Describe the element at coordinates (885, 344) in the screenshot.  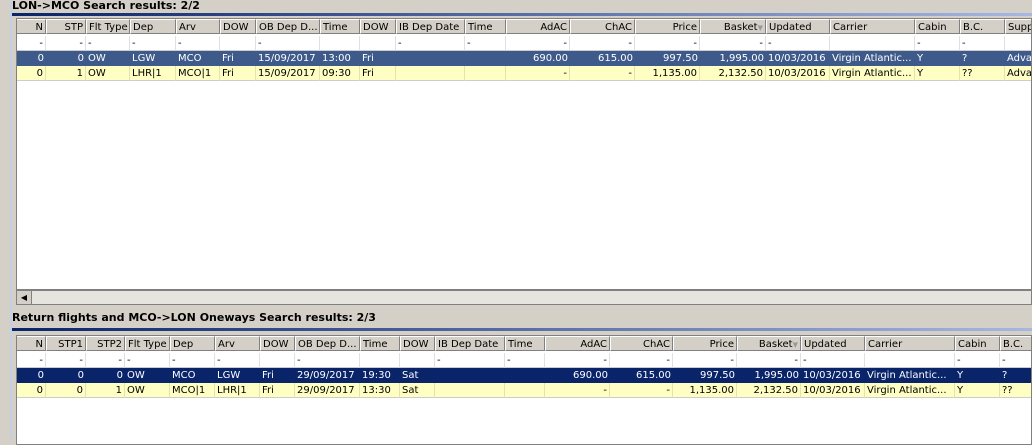
I see `cell-text: Carrier` at that location.